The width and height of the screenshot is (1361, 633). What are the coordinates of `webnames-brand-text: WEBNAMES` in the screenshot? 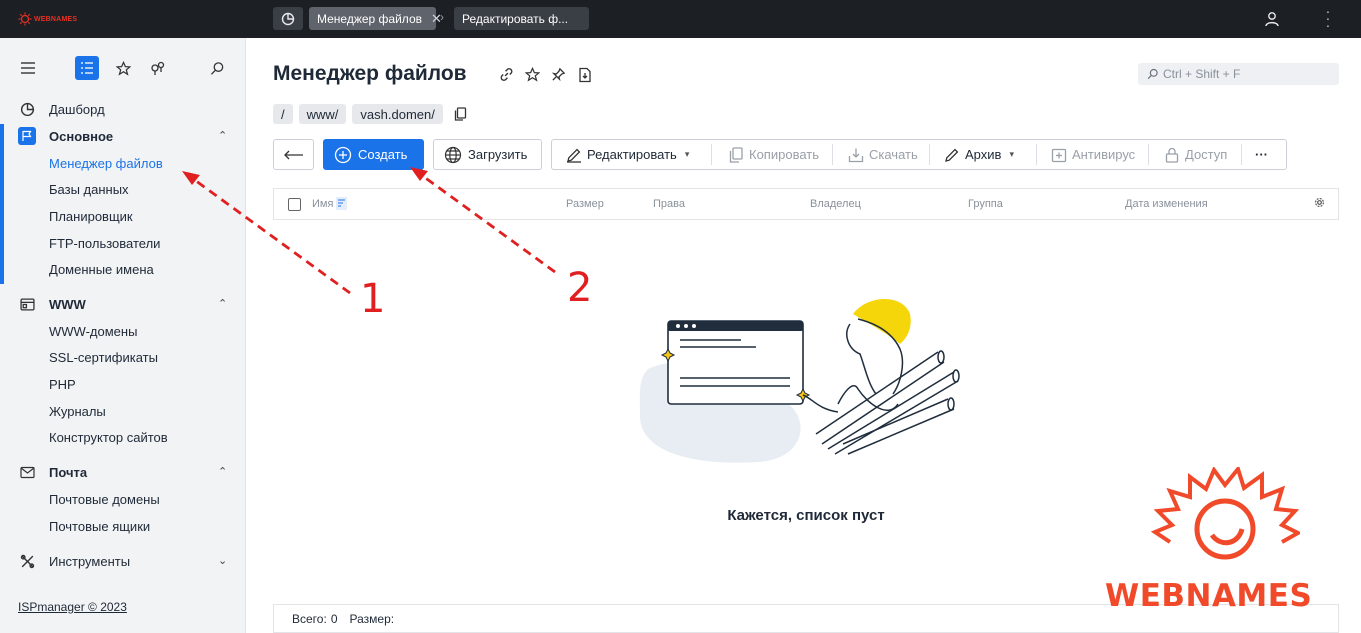 It's located at (1209, 596).